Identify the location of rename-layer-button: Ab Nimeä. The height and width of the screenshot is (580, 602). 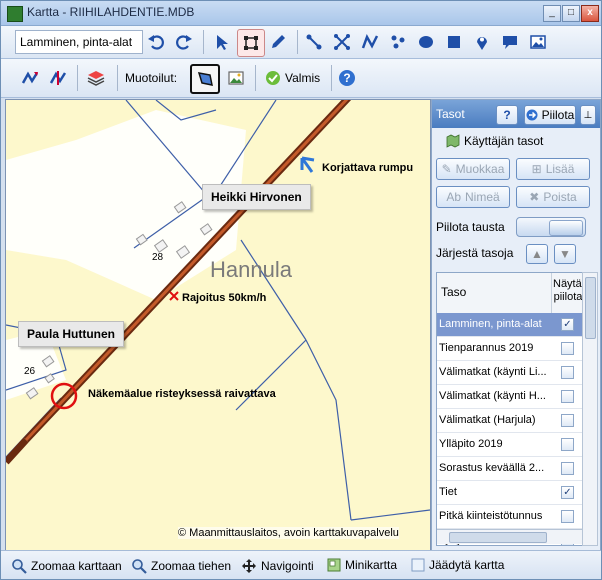
(473, 197).